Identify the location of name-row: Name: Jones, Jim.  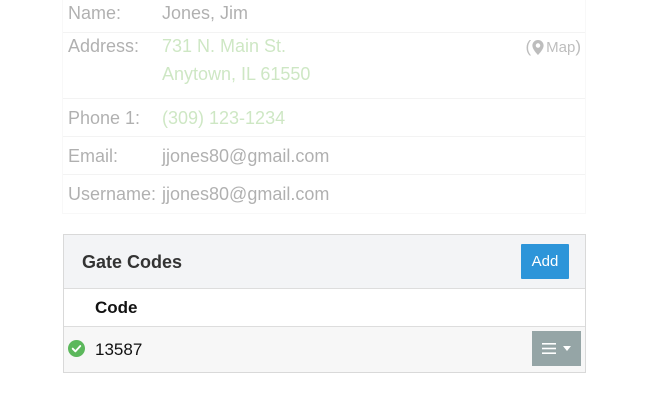
(324, 16).